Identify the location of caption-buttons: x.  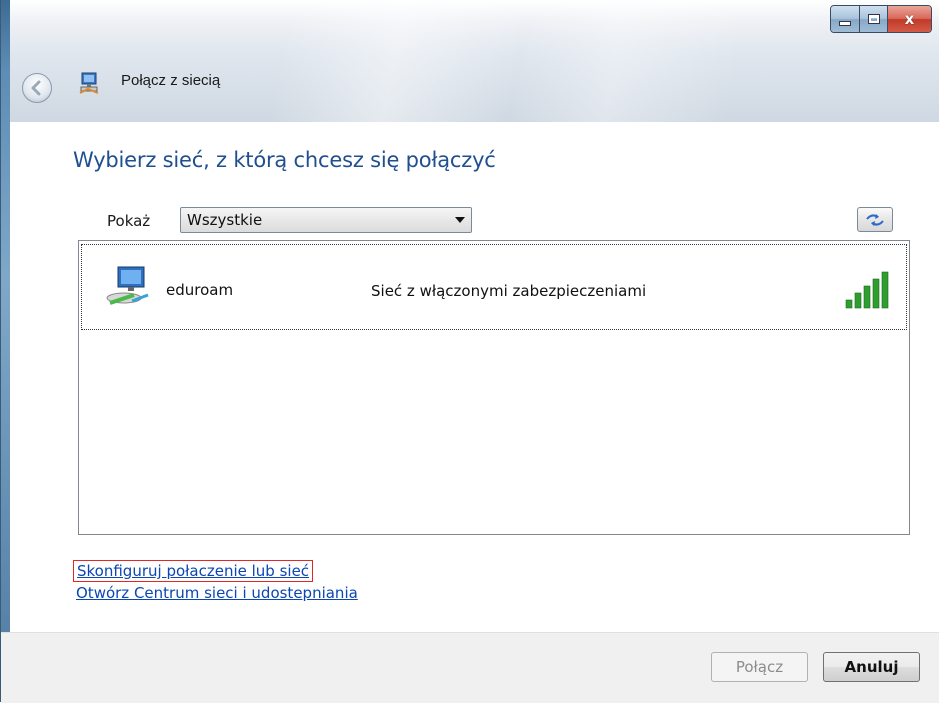
(881, 19).